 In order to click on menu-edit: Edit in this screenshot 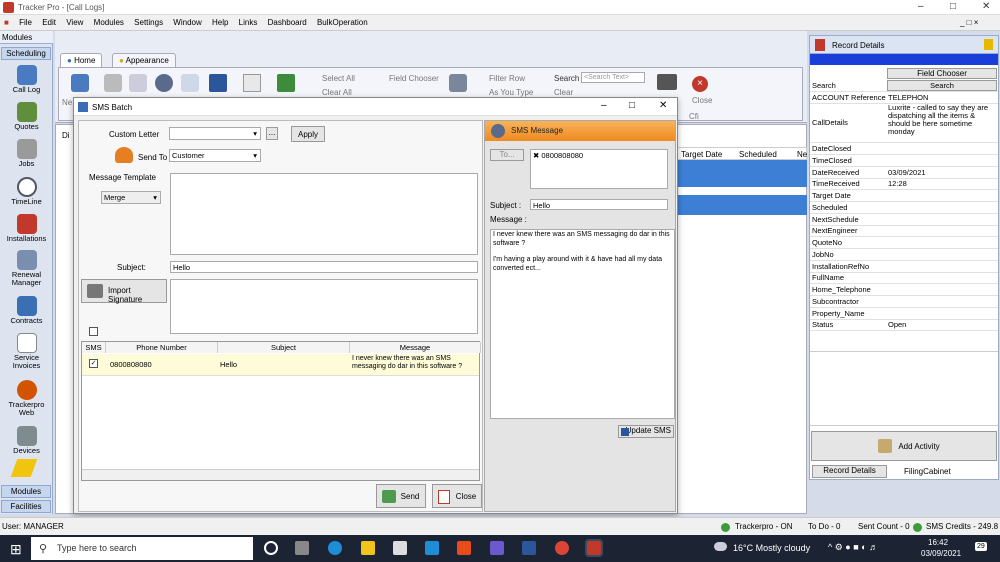, I will do `click(49, 22)`.